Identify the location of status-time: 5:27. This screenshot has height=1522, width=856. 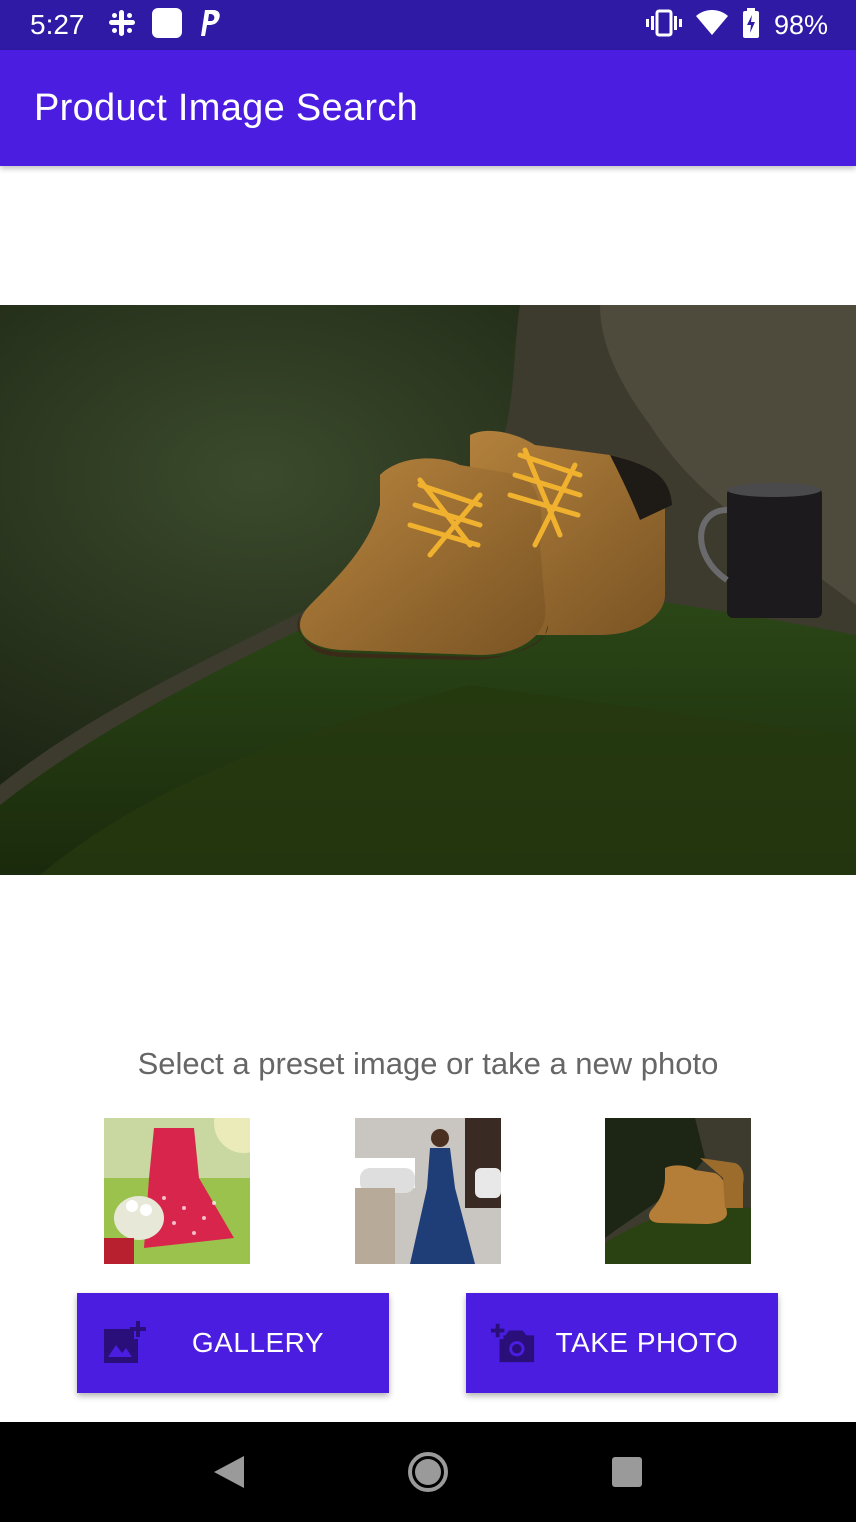
(57, 24).